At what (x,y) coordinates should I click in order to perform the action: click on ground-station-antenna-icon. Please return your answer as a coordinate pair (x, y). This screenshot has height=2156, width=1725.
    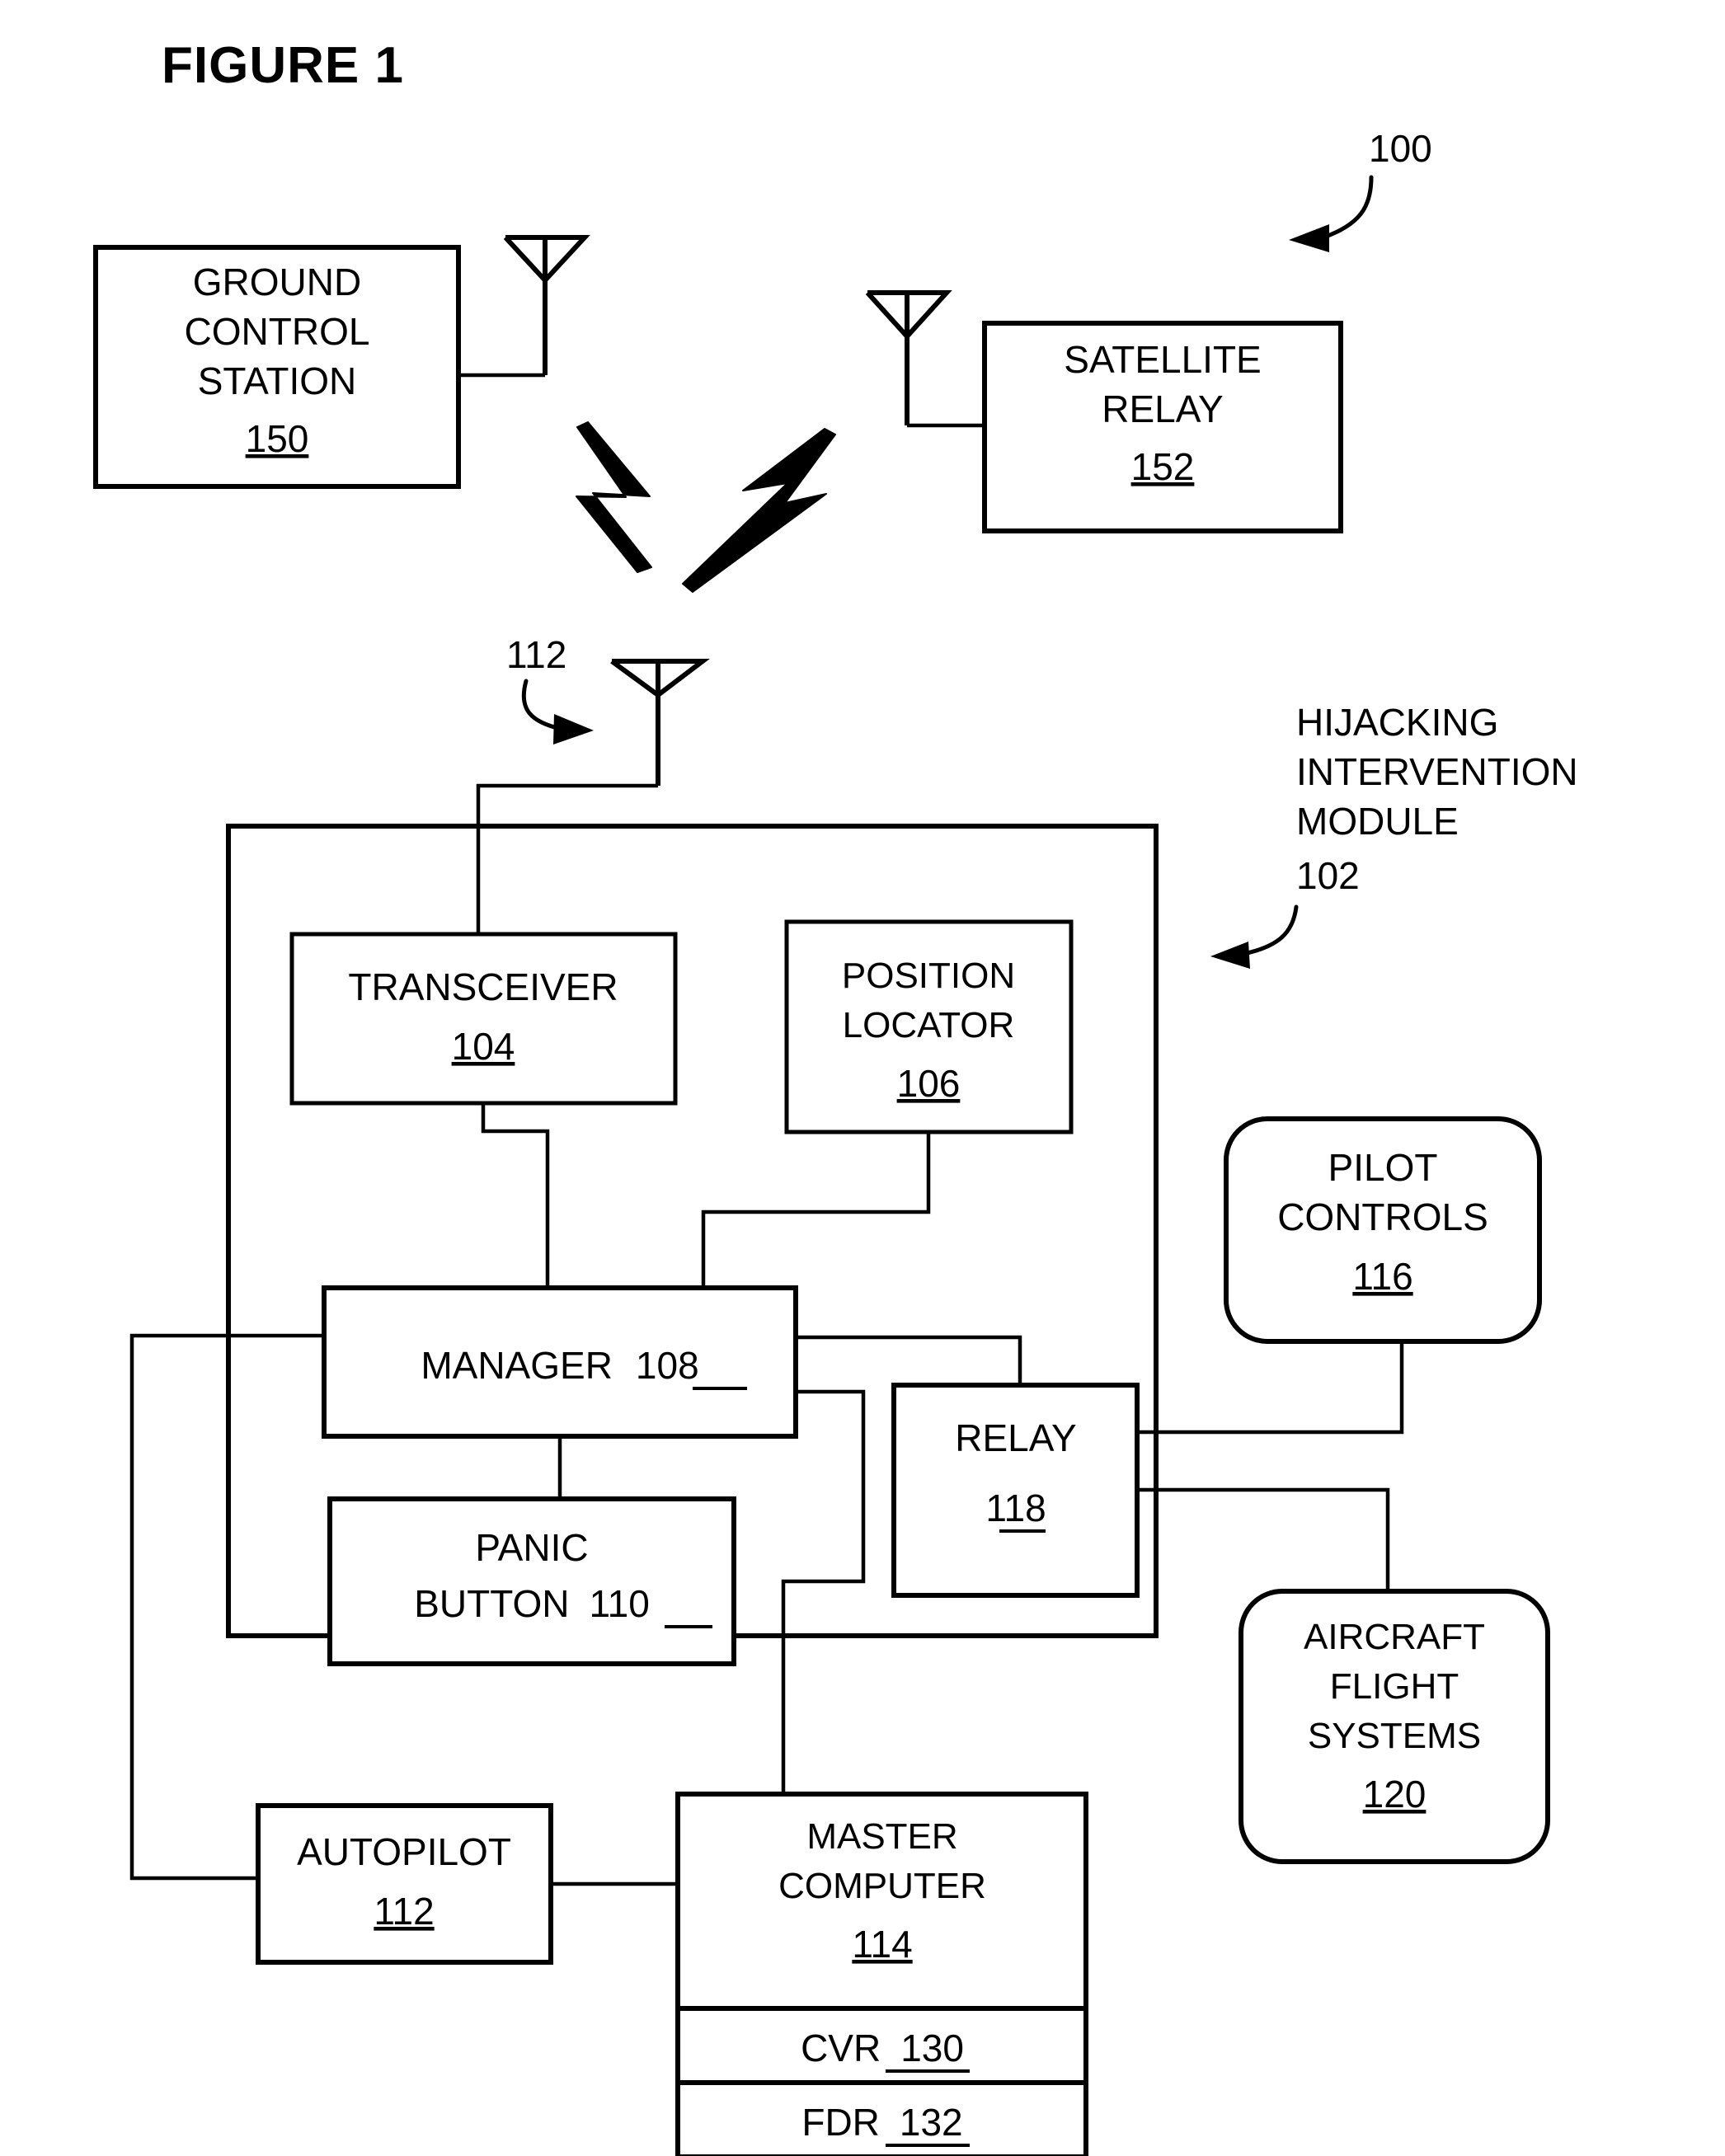
    Looking at the image, I should click on (524, 306).